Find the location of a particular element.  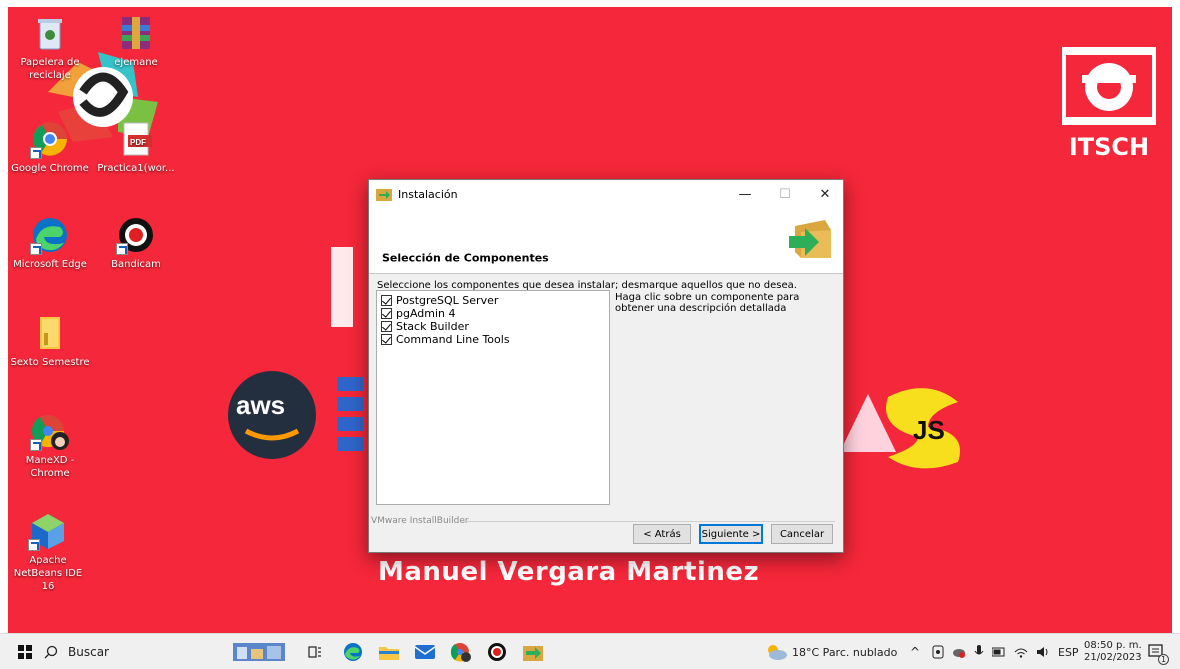

dialog-title: Instalación is located at coordinates (428, 194).